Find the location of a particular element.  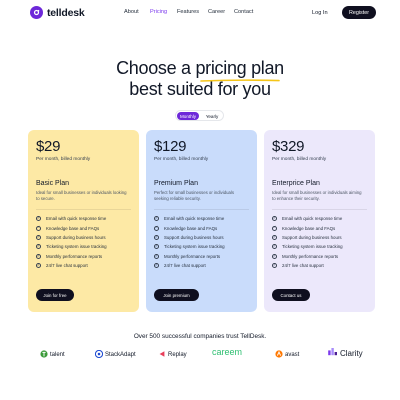

brand-name: Clarity is located at coordinates (351, 353).